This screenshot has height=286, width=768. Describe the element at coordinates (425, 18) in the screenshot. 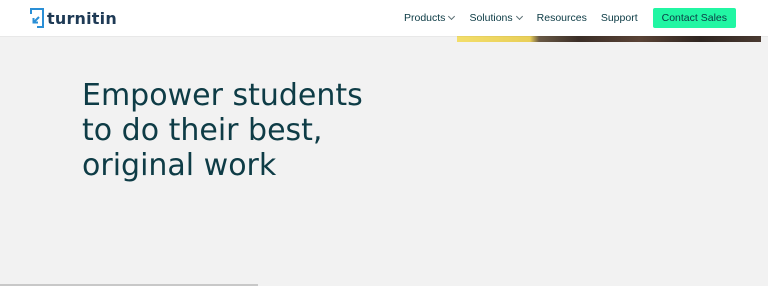

I see `nav-item-label: Products` at that location.